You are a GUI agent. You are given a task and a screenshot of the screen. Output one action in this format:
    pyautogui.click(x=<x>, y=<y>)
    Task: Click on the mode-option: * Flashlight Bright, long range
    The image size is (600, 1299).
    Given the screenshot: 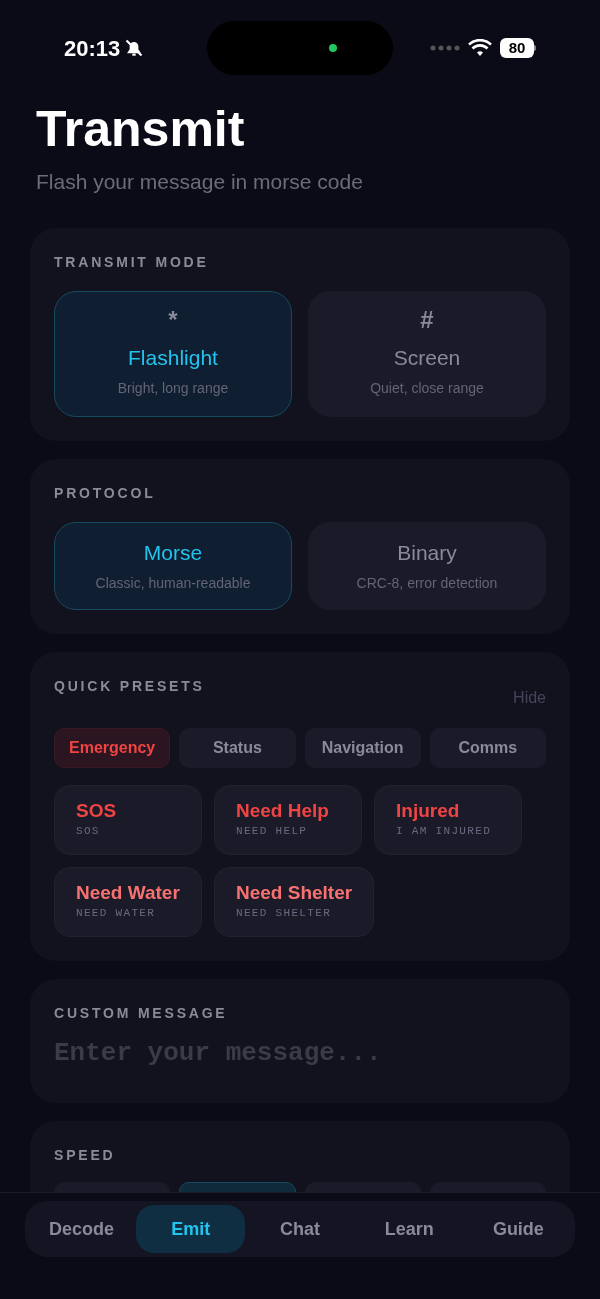 What is the action you would take?
    pyautogui.click(x=173, y=353)
    